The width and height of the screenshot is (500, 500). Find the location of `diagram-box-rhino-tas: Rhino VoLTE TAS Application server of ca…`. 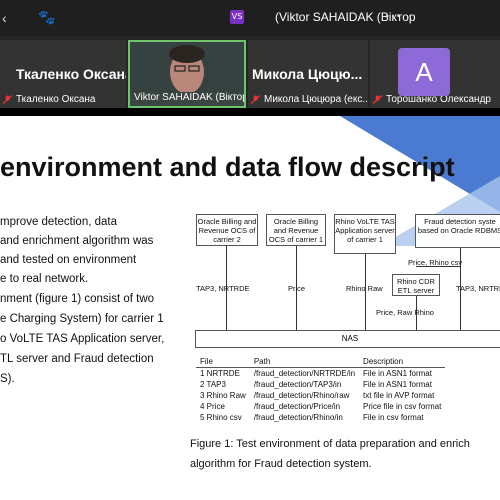

diagram-box-rhino-tas: Rhino VoLTE TAS Application server of ca… is located at coordinates (365, 234).